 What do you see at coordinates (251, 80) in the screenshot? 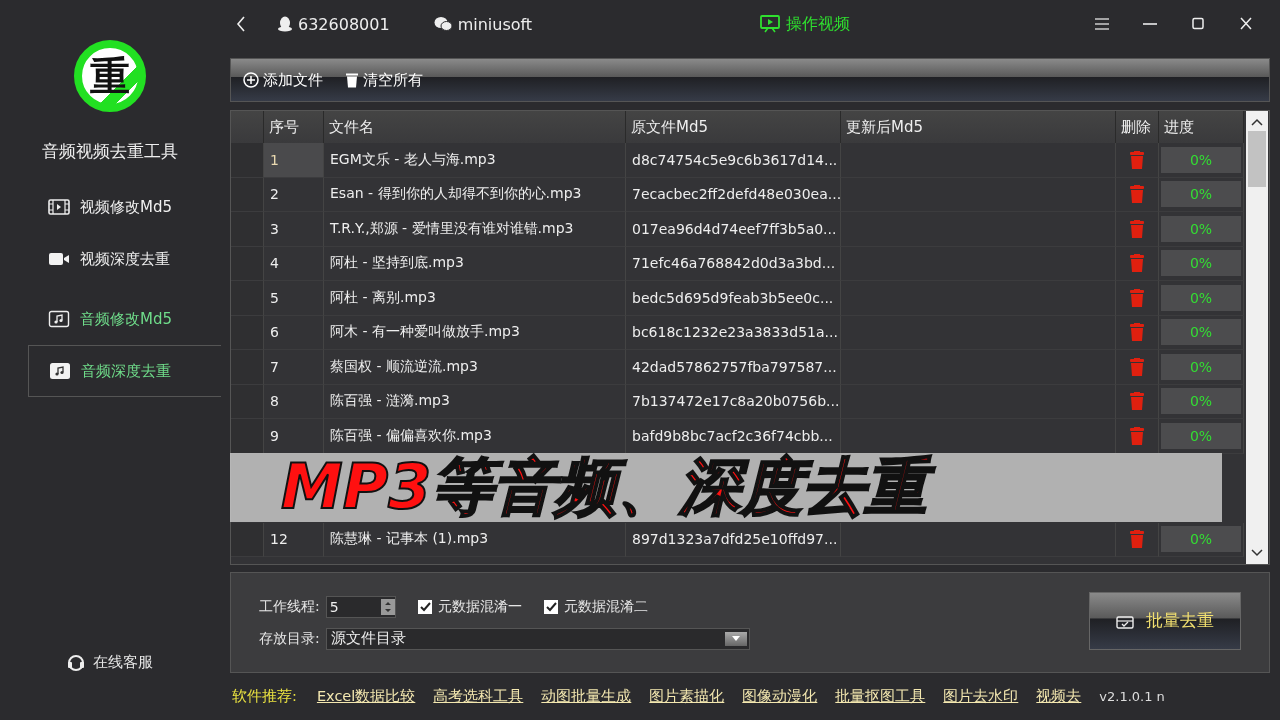
I see `plus-circle-icon` at bounding box center [251, 80].